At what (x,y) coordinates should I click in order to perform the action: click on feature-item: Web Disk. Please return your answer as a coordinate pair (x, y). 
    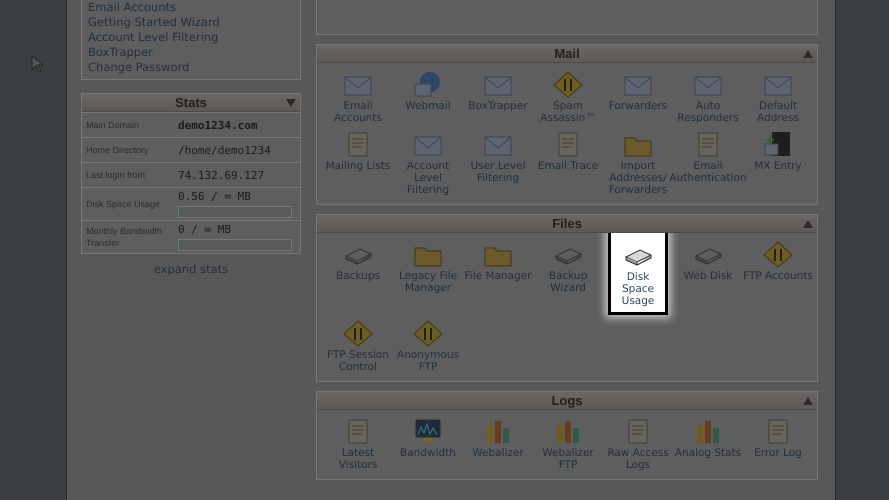
    Looking at the image, I should click on (708, 276).